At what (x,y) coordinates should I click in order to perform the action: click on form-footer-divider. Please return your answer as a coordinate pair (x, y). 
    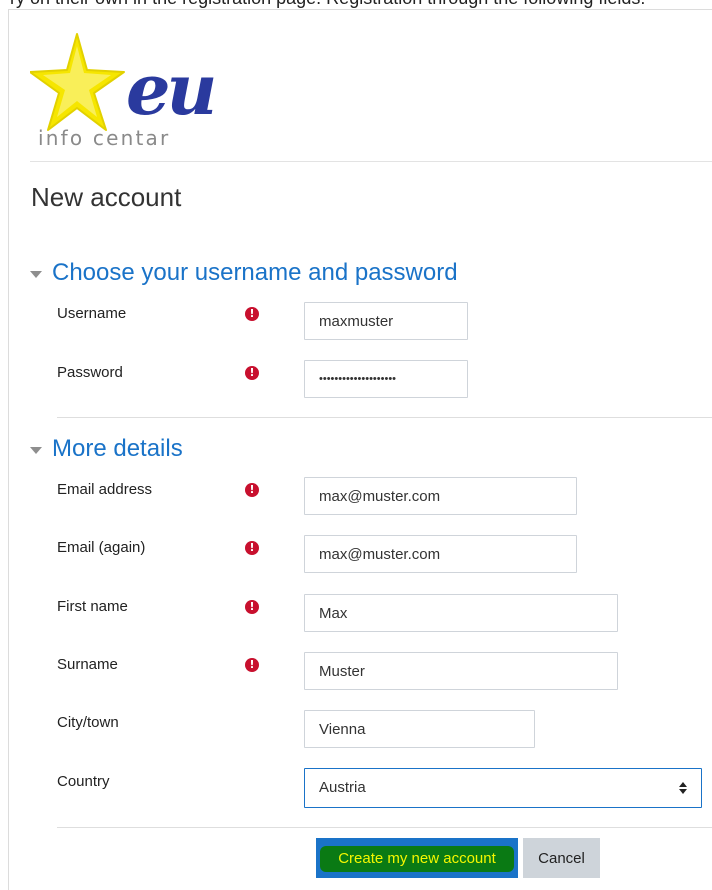
    Looking at the image, I should click on (384, 827).